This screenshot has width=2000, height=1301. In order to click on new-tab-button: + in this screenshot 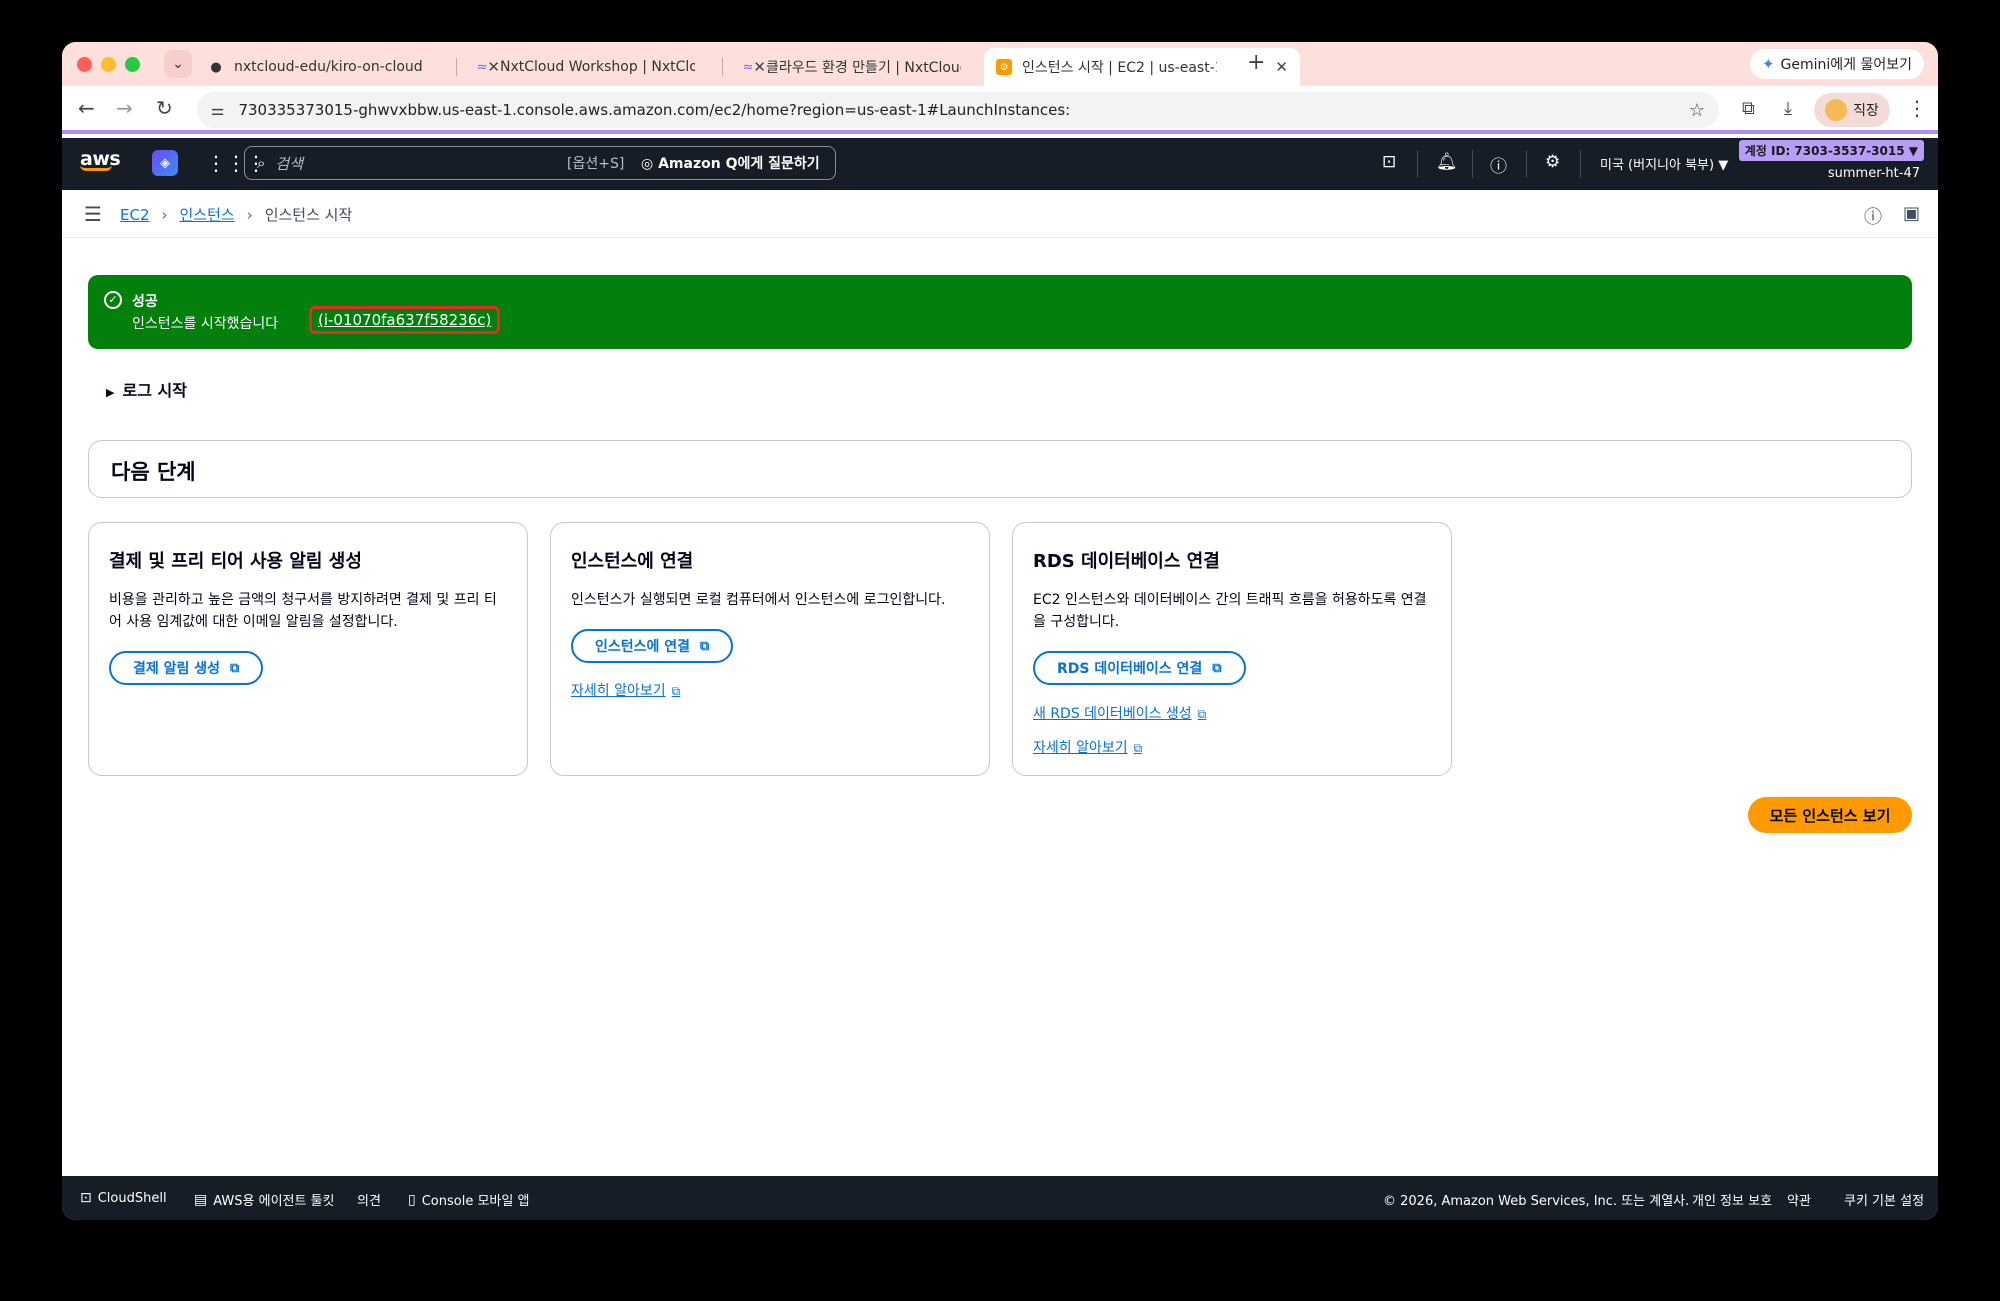, I will do `click(1256, 62)`.